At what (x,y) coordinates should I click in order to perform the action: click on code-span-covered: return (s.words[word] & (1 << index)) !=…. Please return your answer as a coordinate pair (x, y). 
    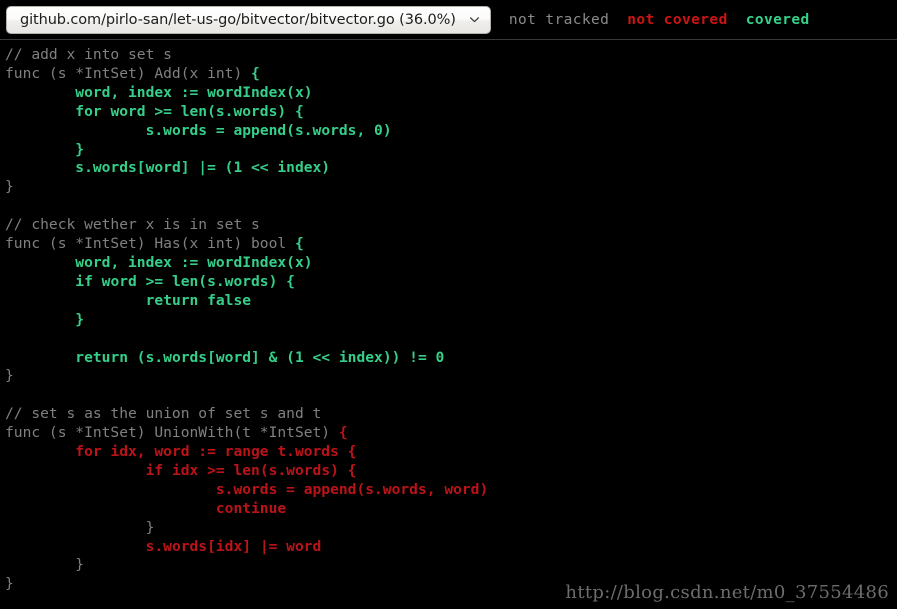
    Looking at the image, I should click on (225, 357).